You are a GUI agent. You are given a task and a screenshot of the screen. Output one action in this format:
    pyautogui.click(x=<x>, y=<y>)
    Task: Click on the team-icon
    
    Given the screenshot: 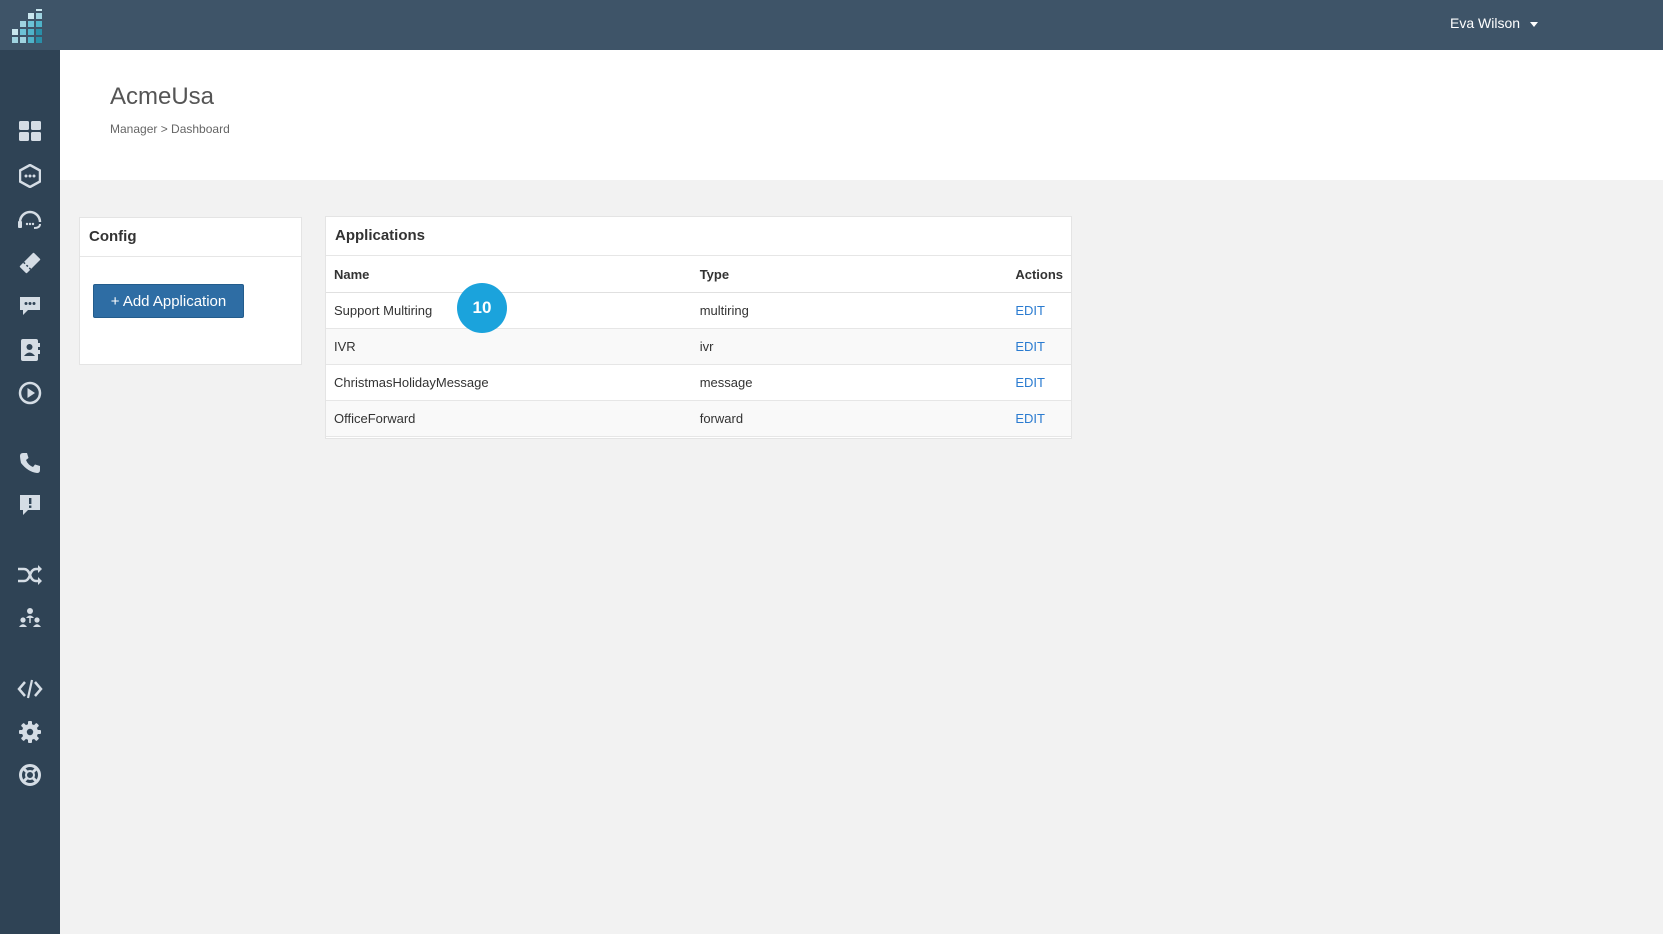 What is the action you would take?
    pyautogui.click(x=30, y=618)
    